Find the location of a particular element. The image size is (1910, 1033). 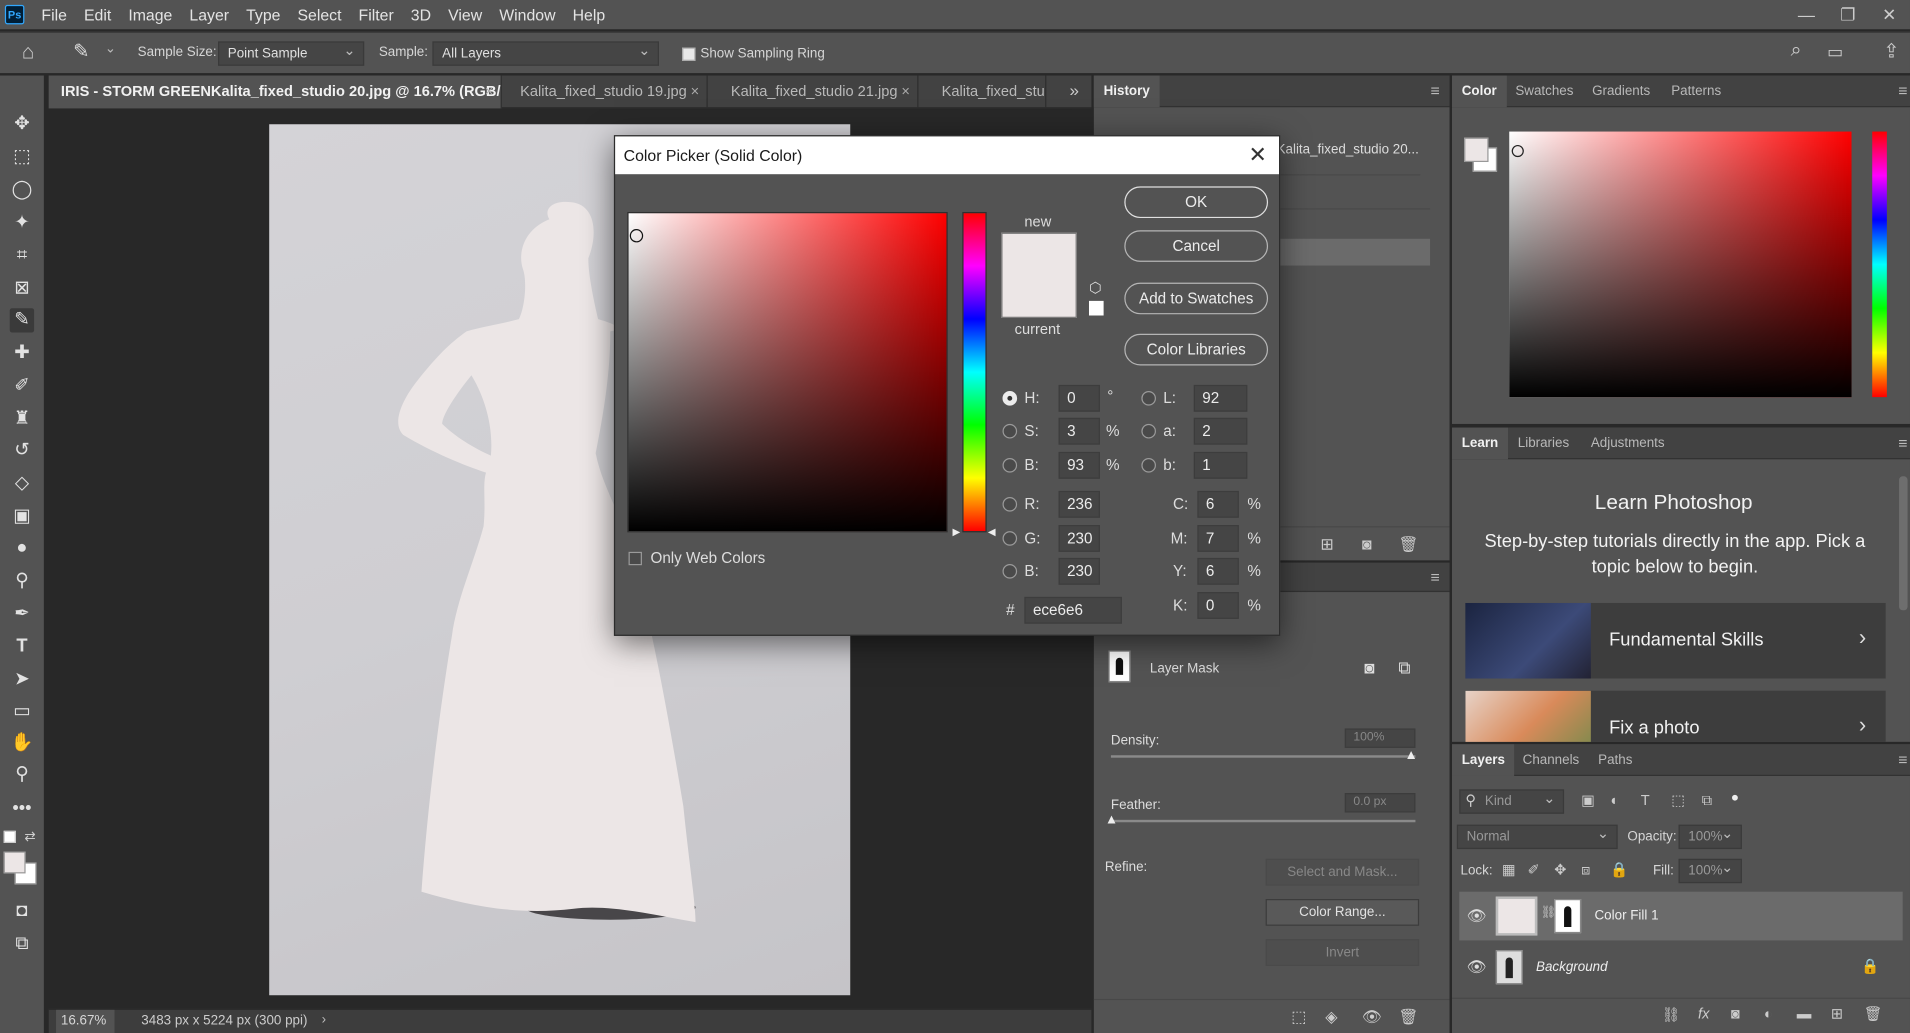

stamp-tool-icon: ♜ is located at coordinates (22, 419).